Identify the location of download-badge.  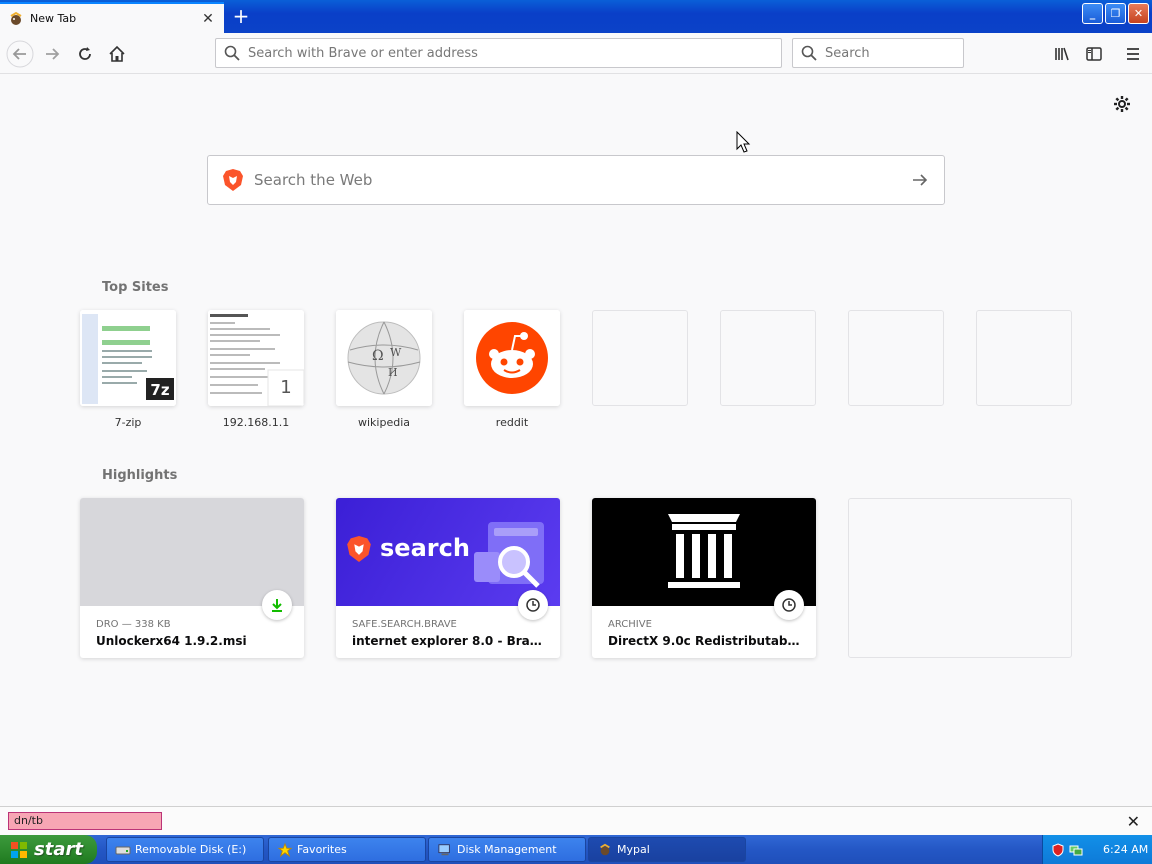
(277, 605).